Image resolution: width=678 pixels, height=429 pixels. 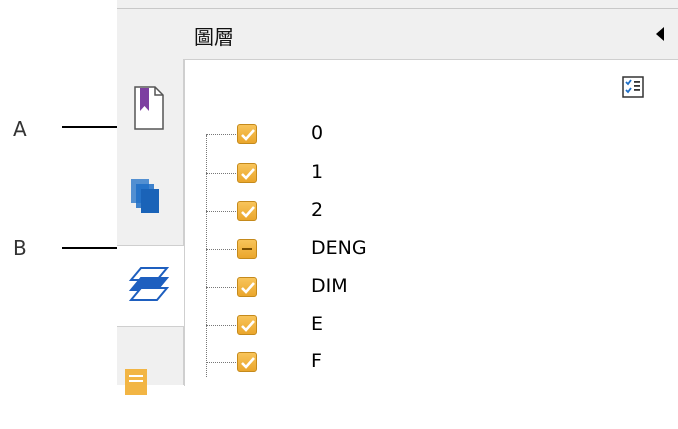 I want to click on pages-icon, so click(x=145, y=196).